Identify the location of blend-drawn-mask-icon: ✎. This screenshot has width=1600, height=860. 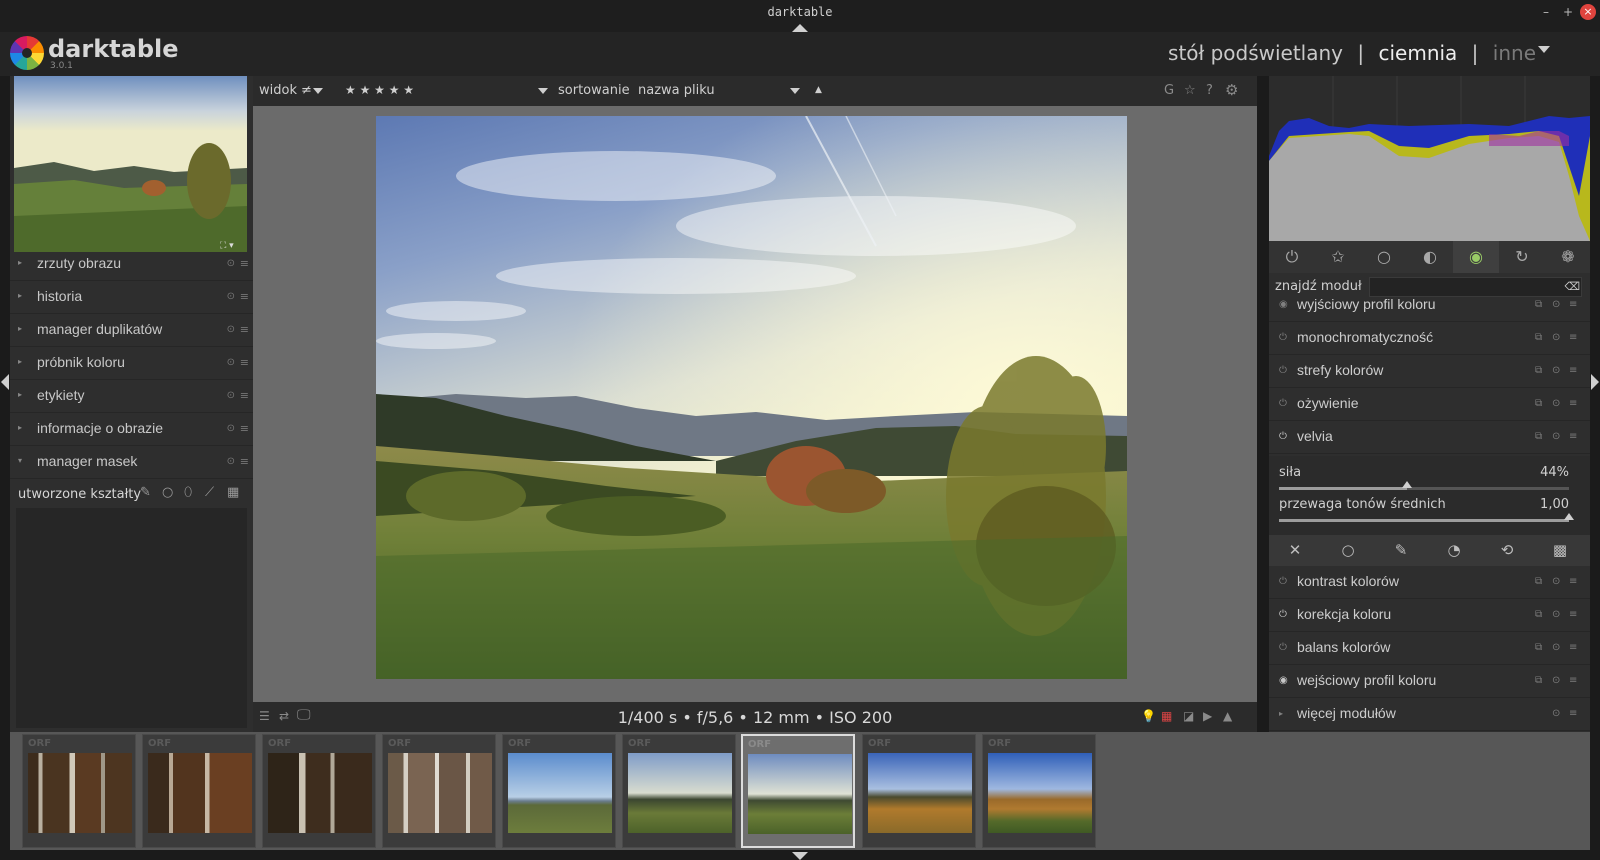
(1401, 550).